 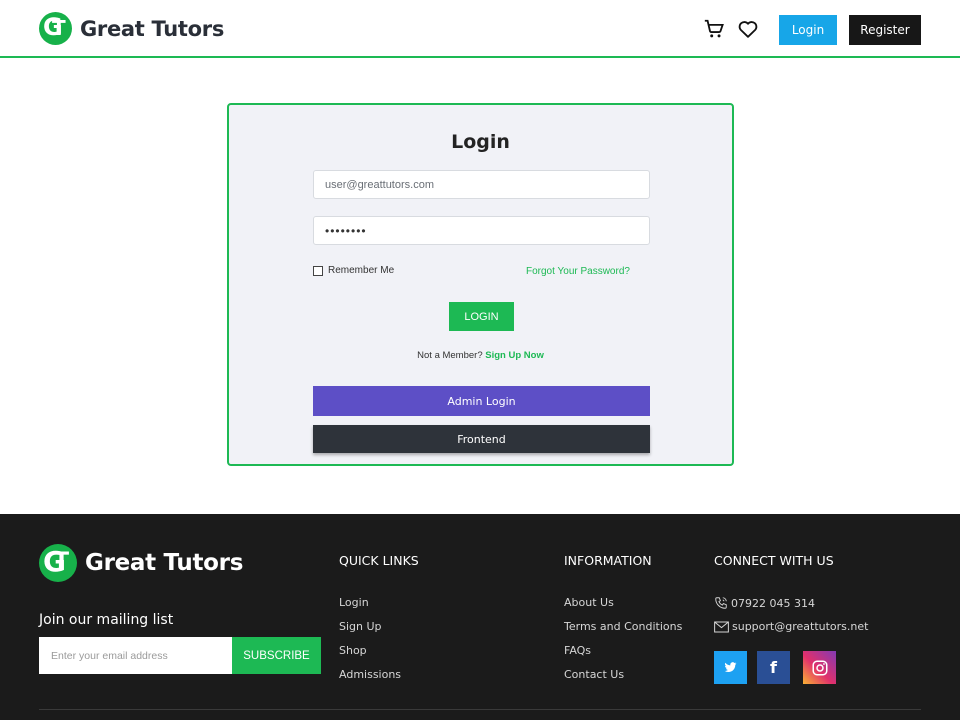 I want to click on footer-link-terms: Terms and Conditions, so click(x=623, y=626).